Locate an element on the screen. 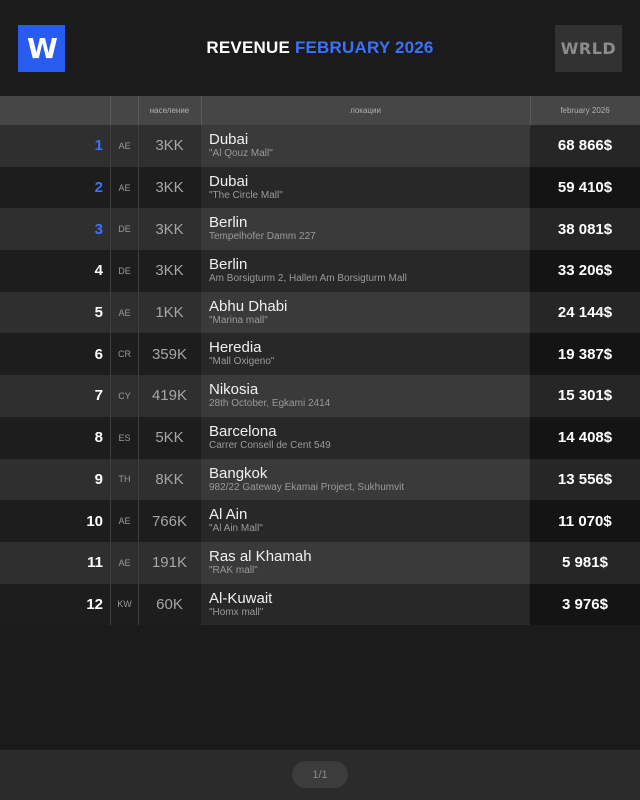 The height and width of the screenshot is (800, 640). country-code-cell: CR is located at coordinates (124, 354).